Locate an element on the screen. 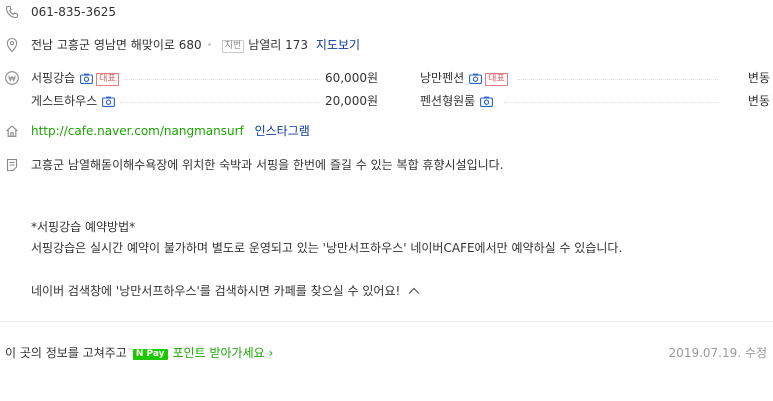 The width and height of the screenshot is (773, 401). separator-dot is located at coordinates (209, 44).